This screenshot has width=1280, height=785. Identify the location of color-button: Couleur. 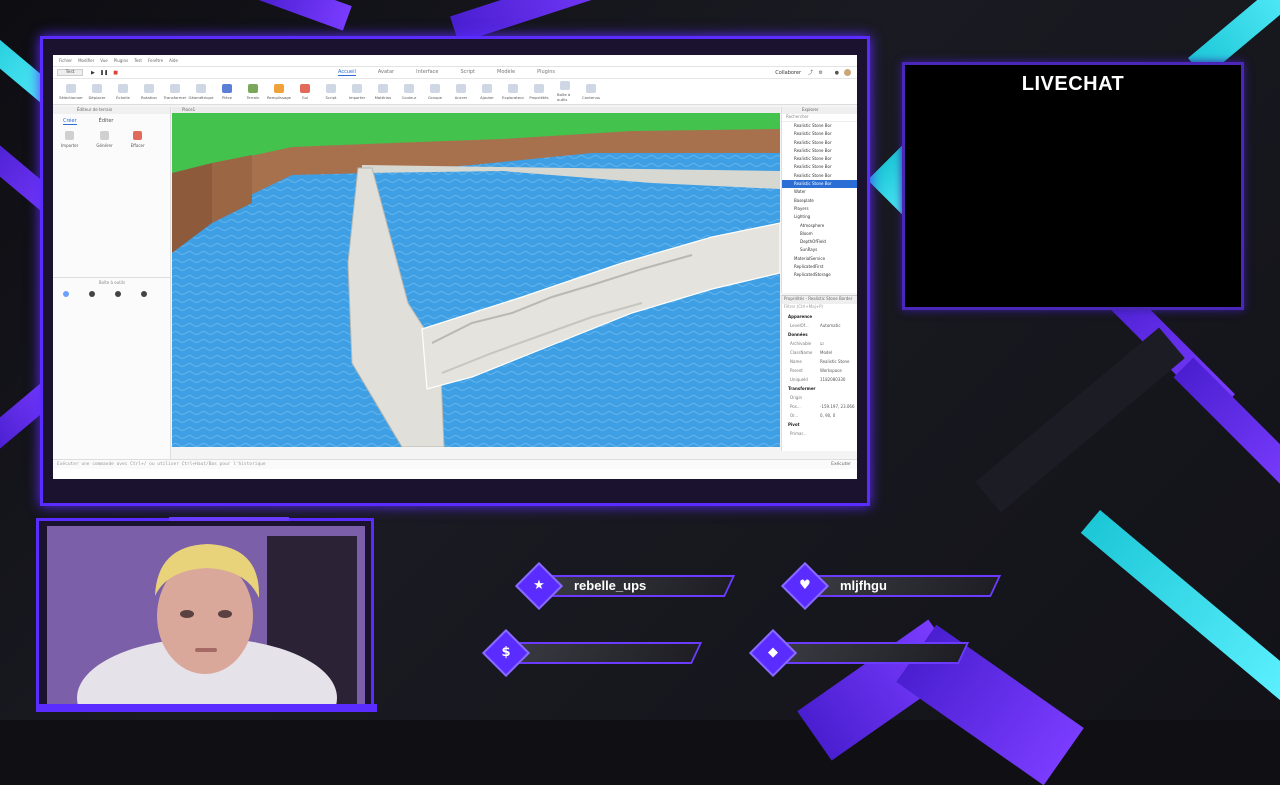
(409, 91).